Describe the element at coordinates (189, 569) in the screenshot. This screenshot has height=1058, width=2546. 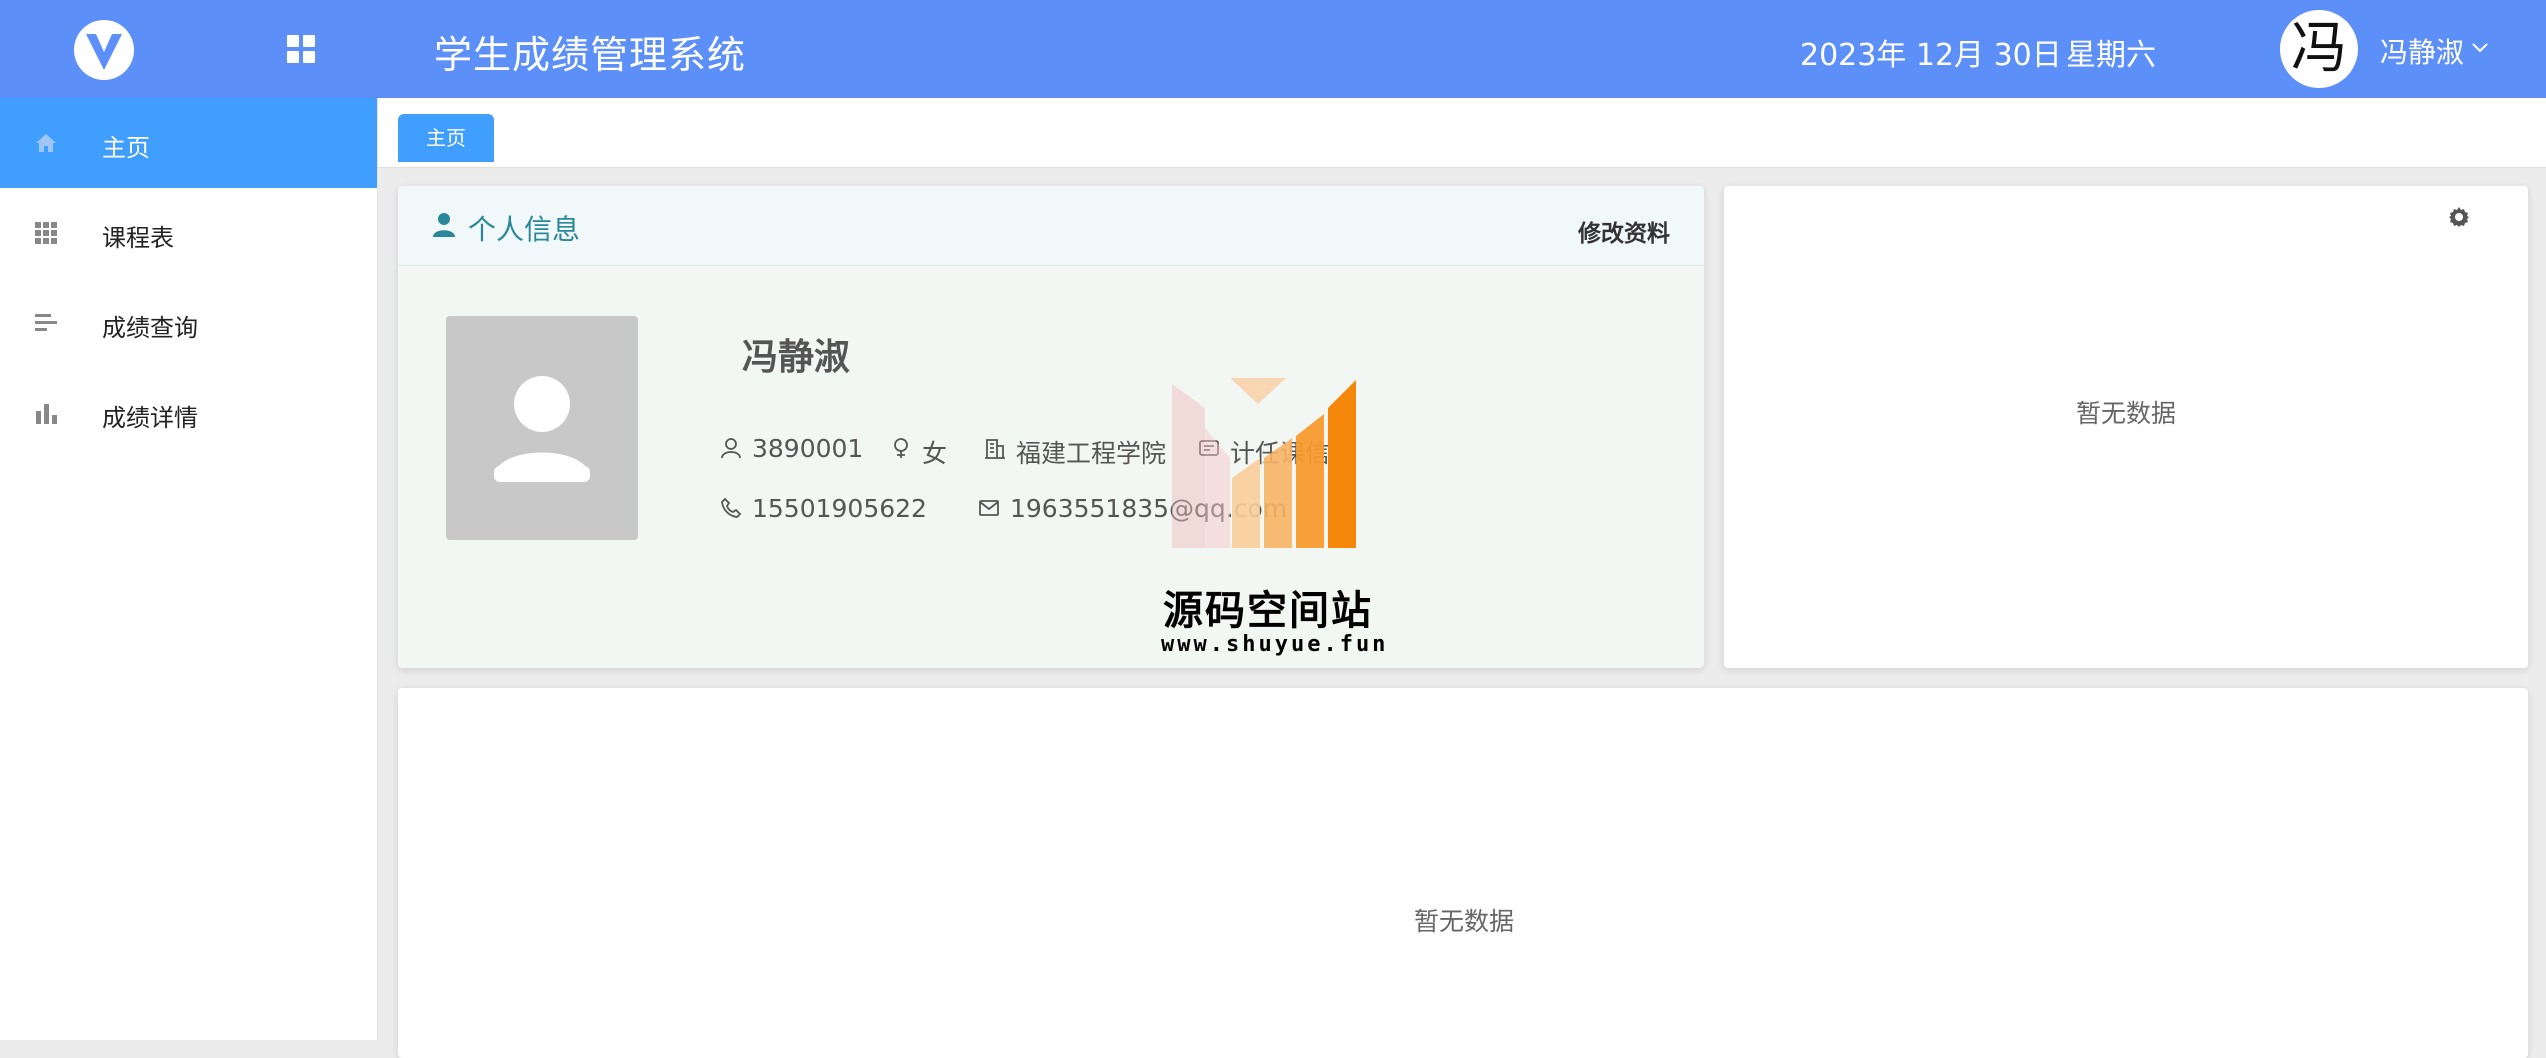
I see `sidebar: 主页 课程表 成绩查询 成绩详情` at that location.